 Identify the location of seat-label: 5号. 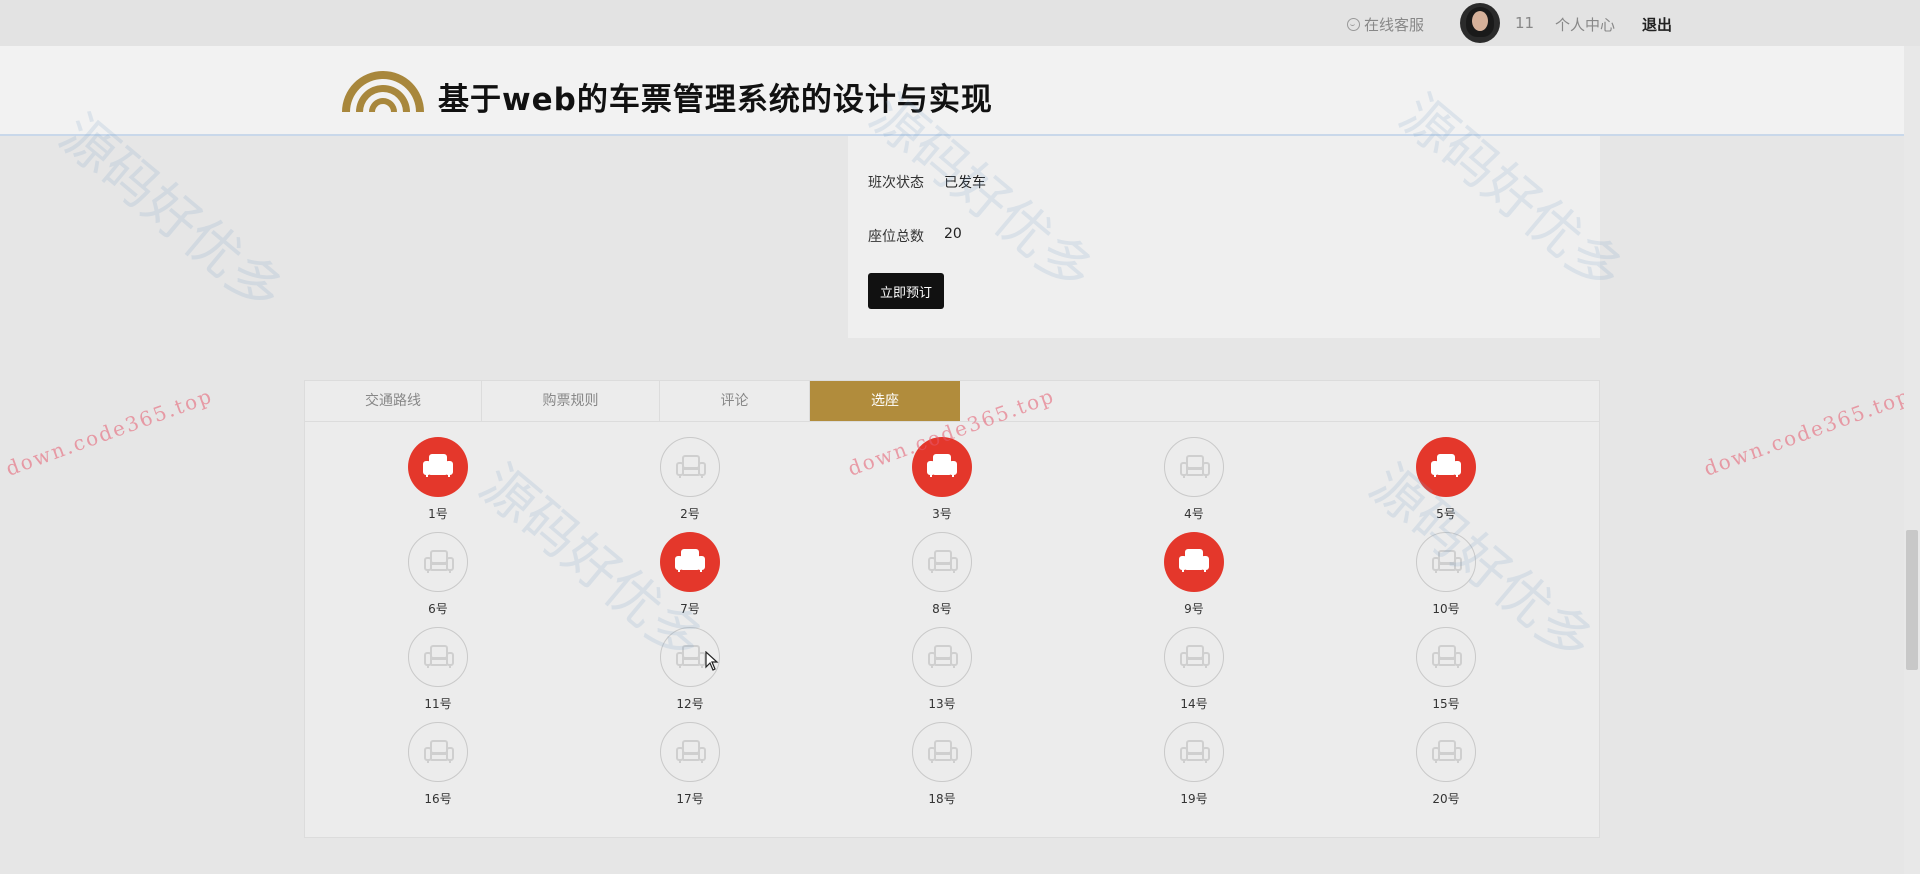
(1446, 514).